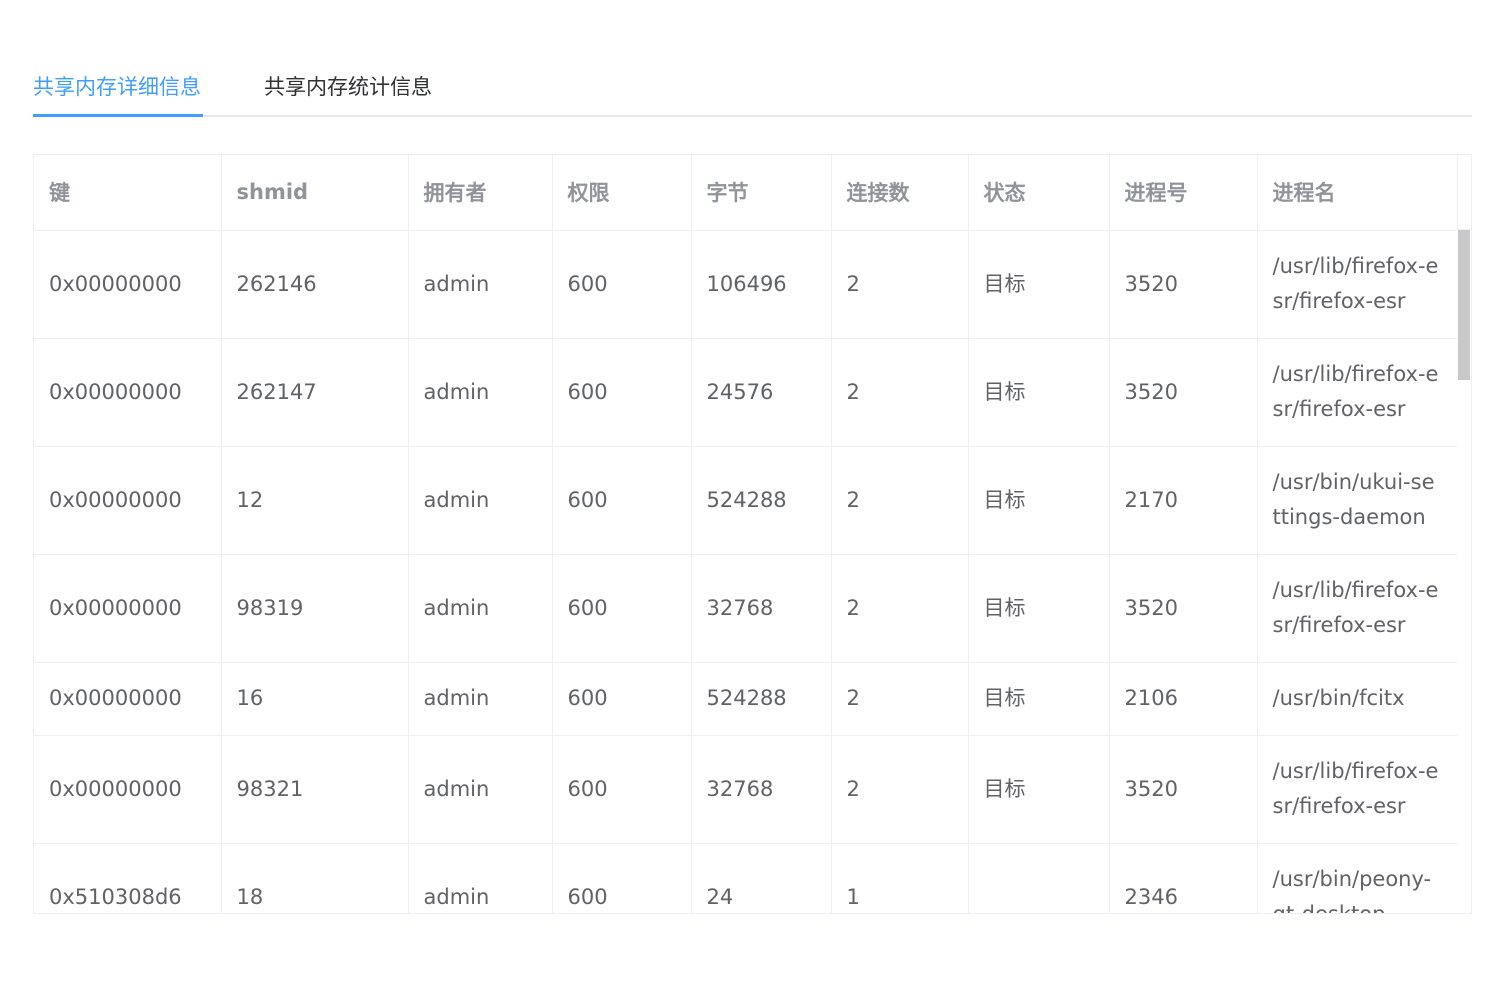 This screenshot has width=1501, height=1000. I want to click on column-header-owner: 拥有者, so click(480, 193).